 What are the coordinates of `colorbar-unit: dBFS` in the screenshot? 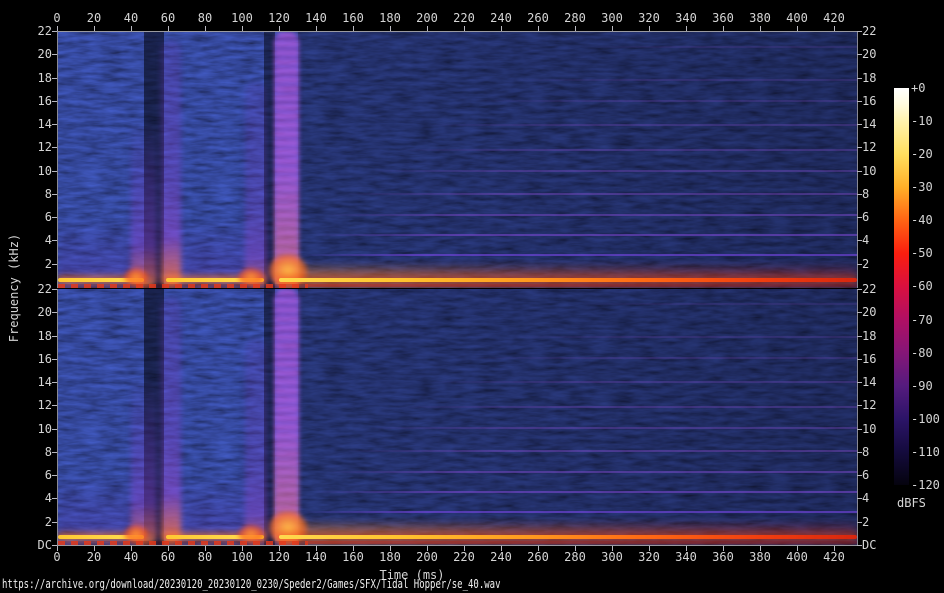 It's located at (911, 503).